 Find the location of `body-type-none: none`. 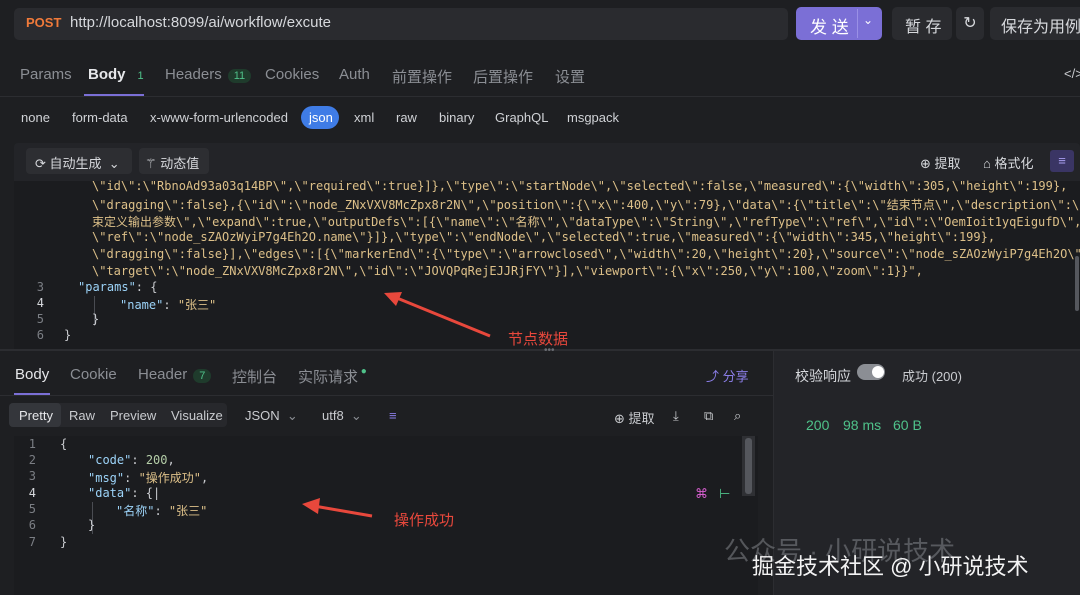

body-type-none: none is located at coordinates (35, 117).